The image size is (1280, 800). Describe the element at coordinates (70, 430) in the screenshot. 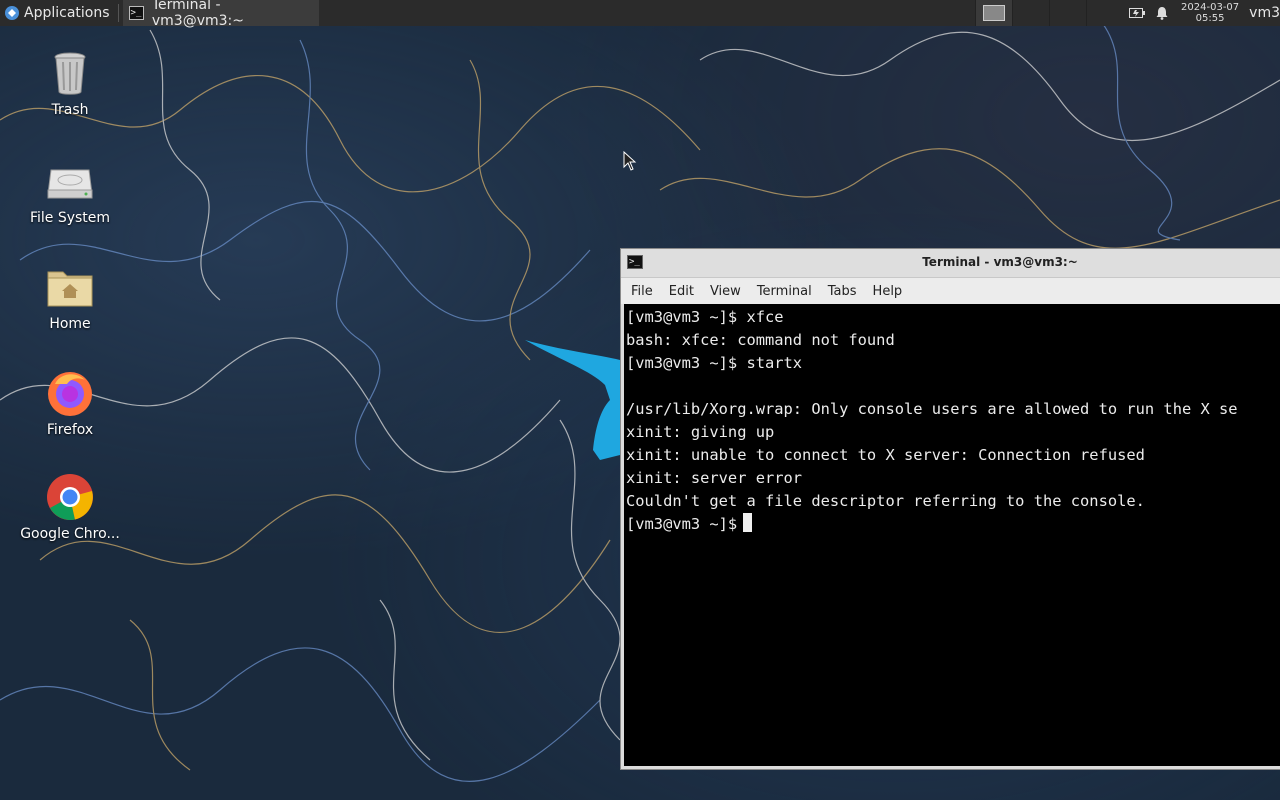

I see `desktop-icon-label: Firefox` at that location.